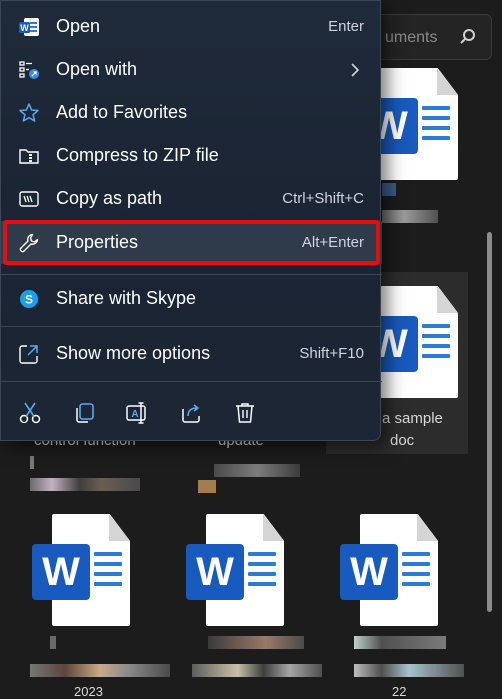  I want to click on menu-item-compress-zip: Compress to ZIP file, so click(191, 155).